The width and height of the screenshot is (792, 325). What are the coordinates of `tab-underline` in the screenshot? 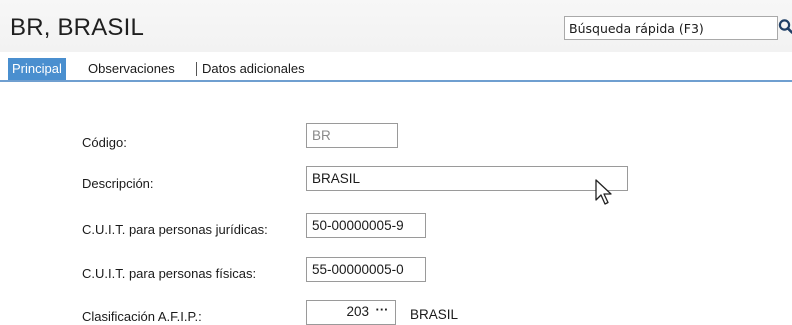 It's located at (396, 81).